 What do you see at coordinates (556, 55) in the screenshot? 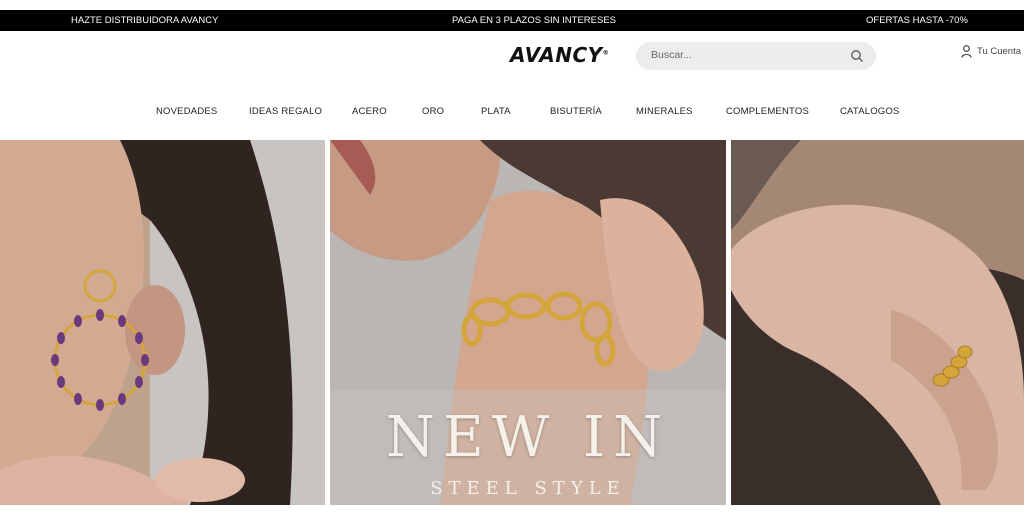
I see `brand-logo-text: AVANCY` at bounding box center [556, 55].